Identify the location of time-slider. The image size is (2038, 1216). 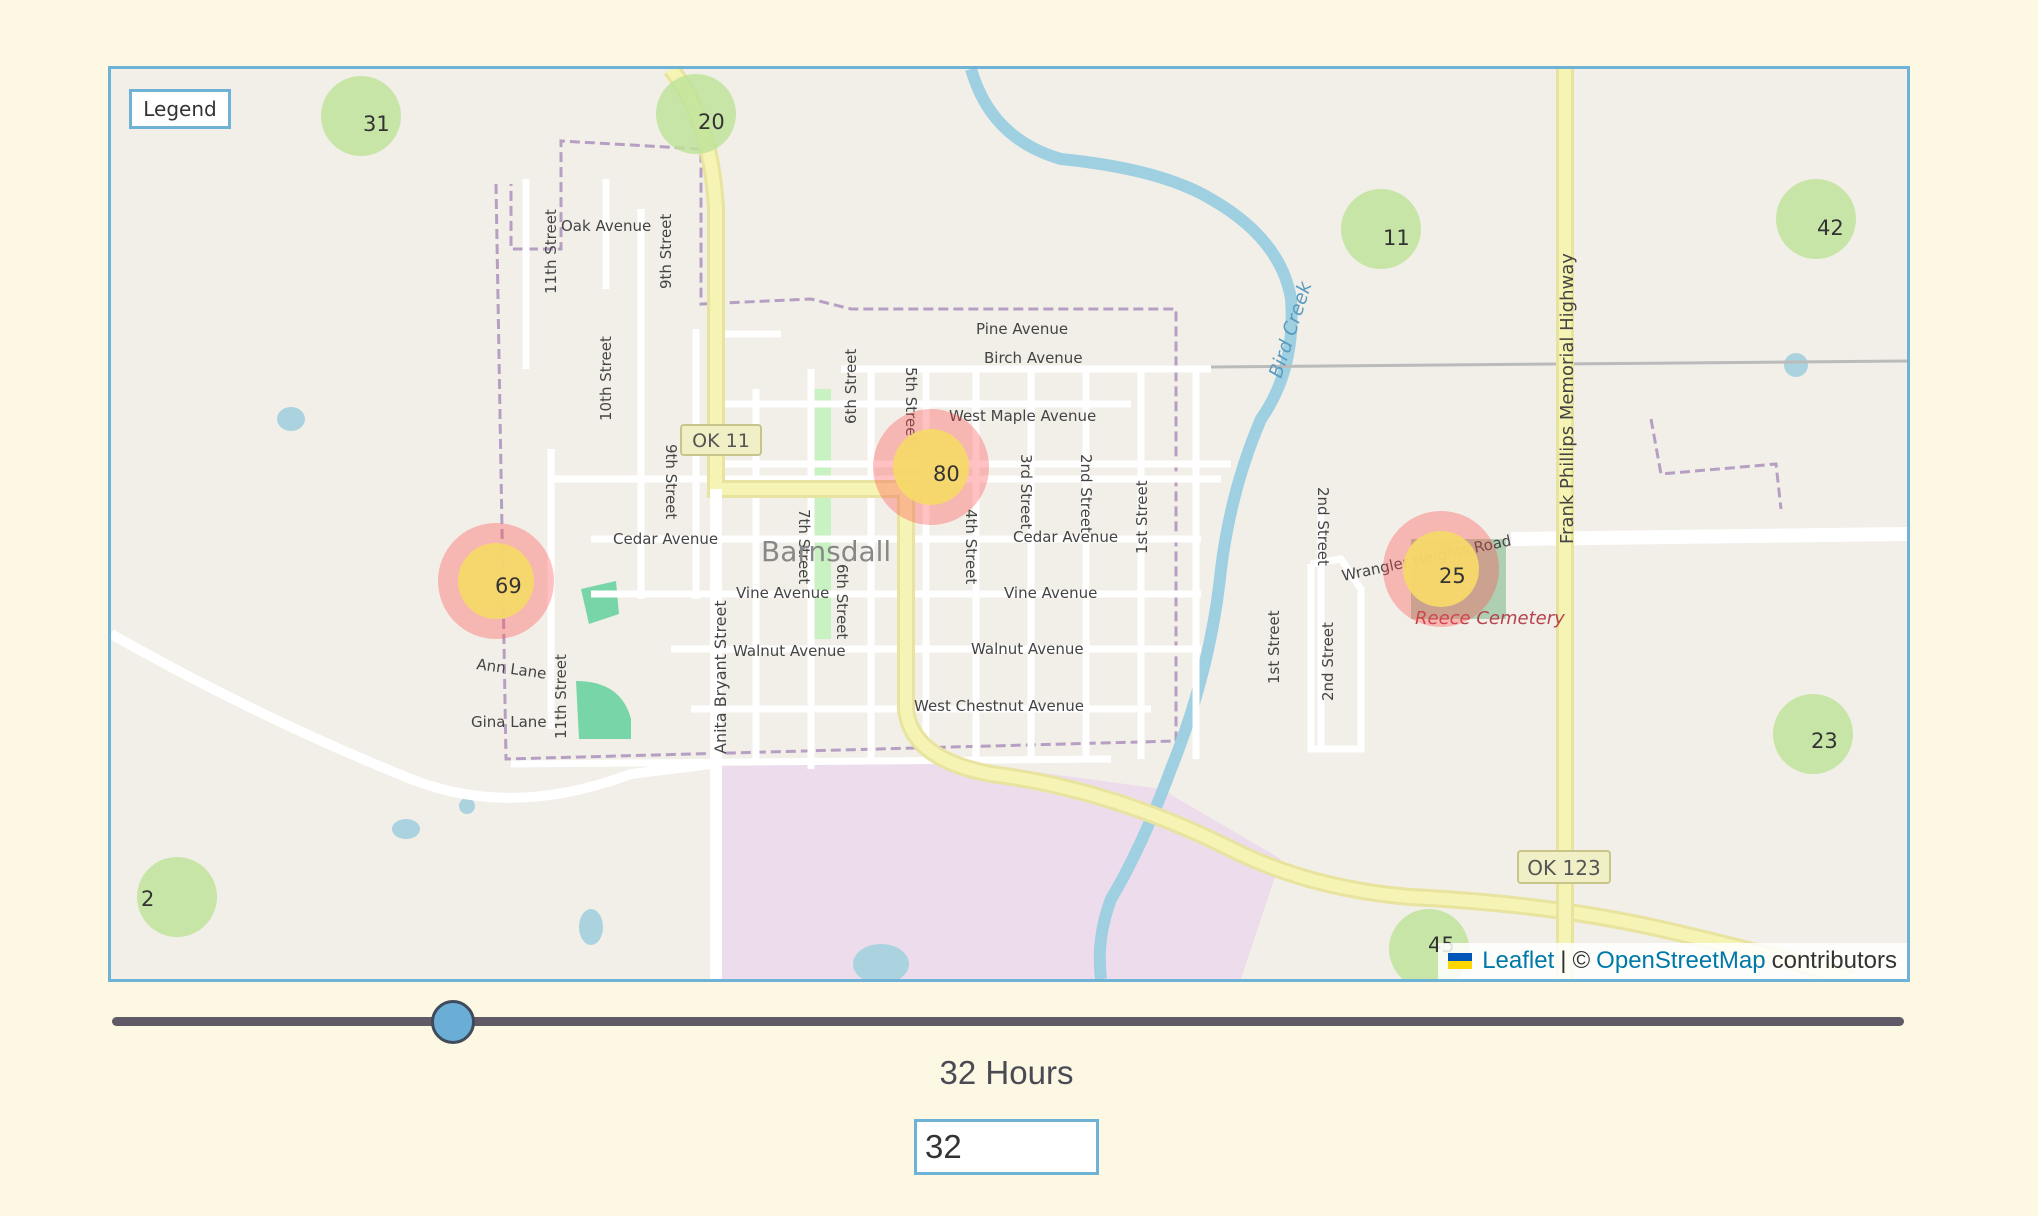
(1008, 1022).